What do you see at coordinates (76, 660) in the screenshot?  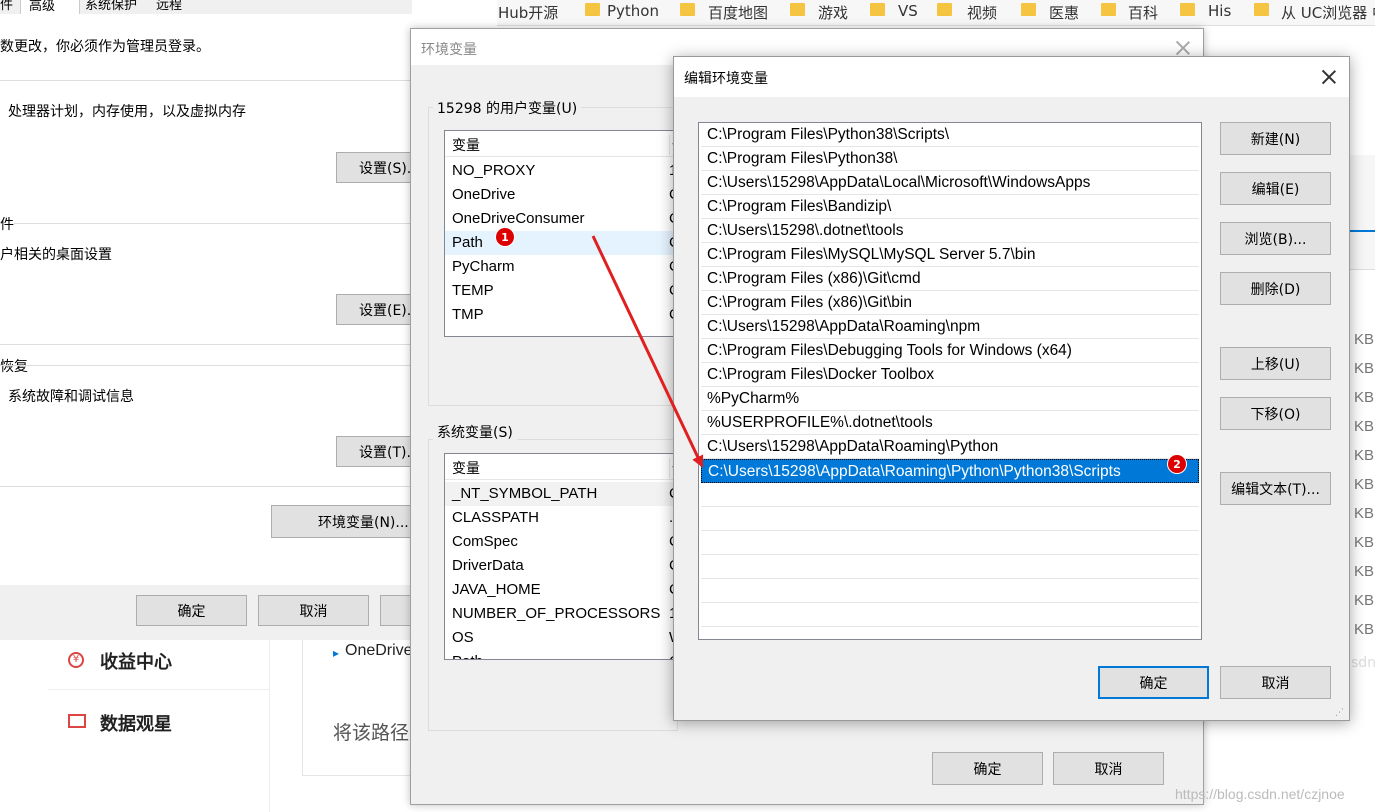 I see `coin-icon: ¥` at bounding box center [76, 660].